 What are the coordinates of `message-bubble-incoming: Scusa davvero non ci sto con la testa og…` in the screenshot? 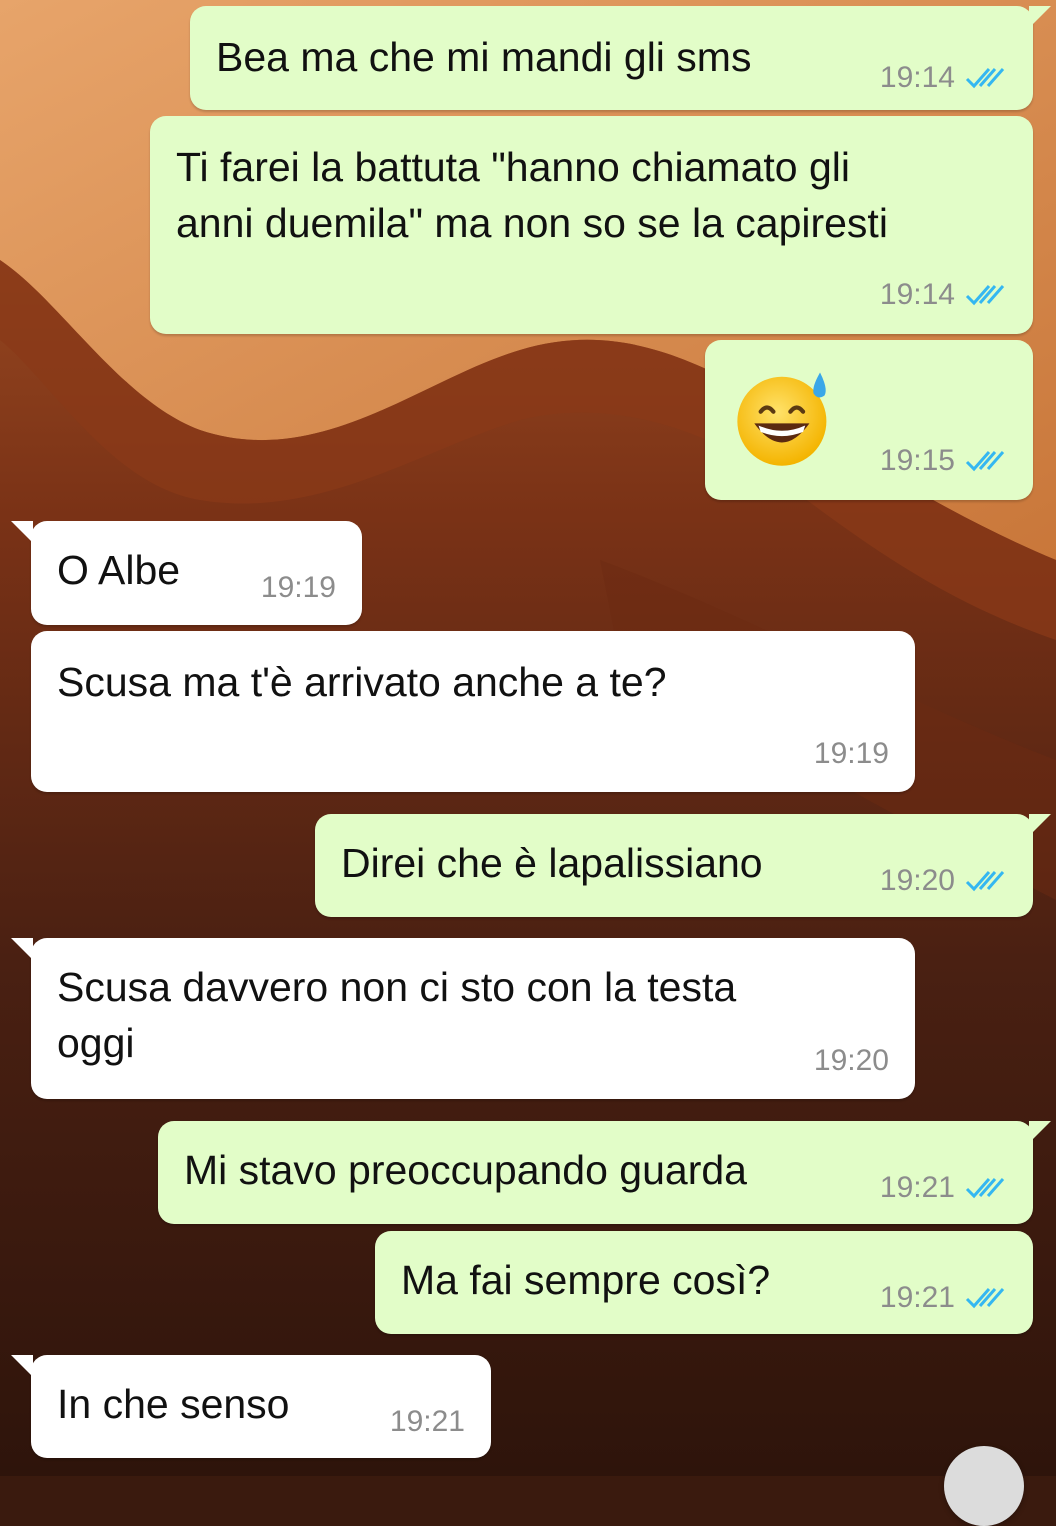 It's located at (463, 1018).